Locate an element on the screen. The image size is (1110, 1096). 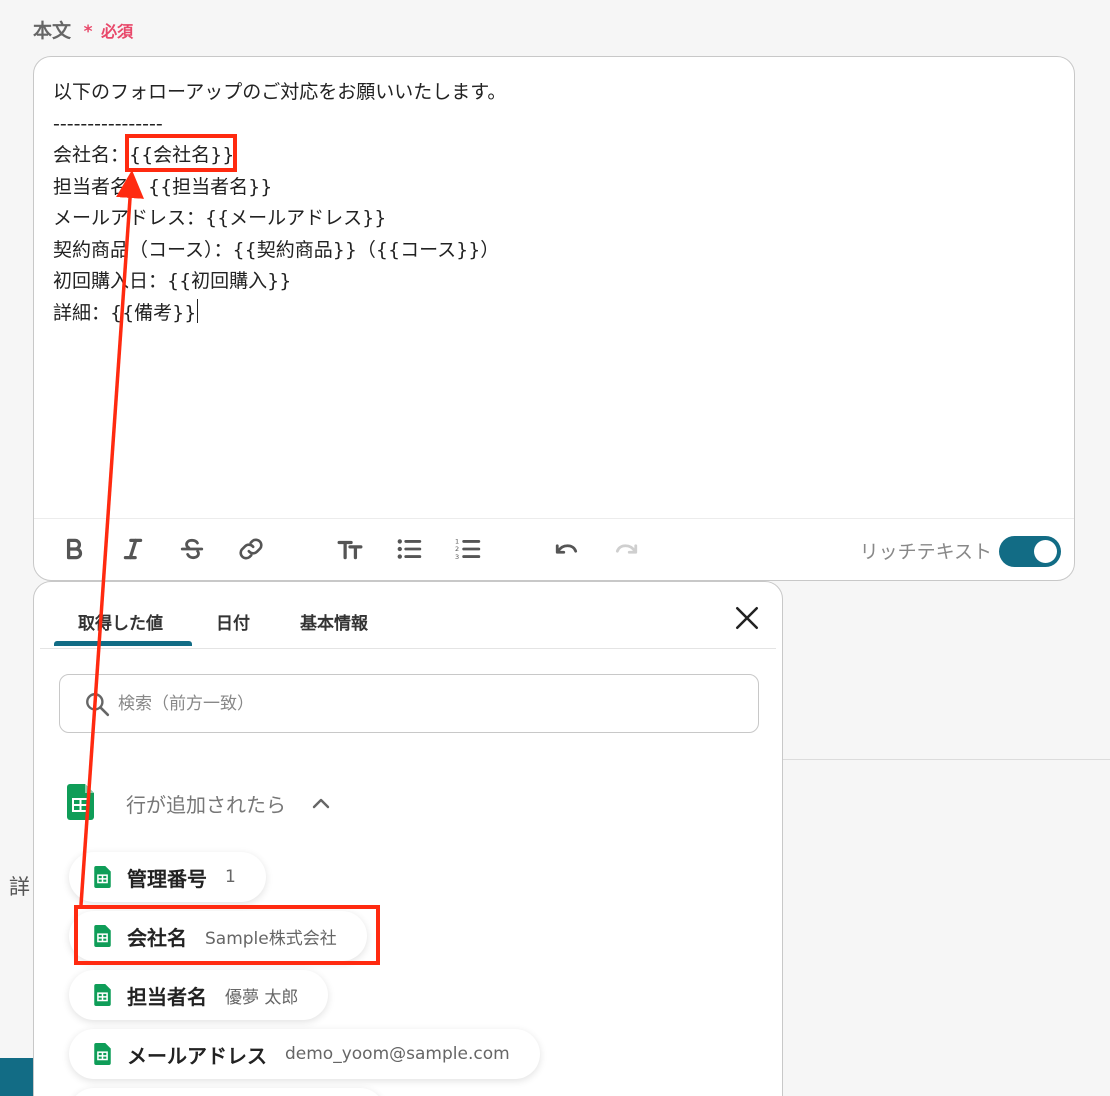
item-value: Sample株式会社 is located at coordinates (271, 938).